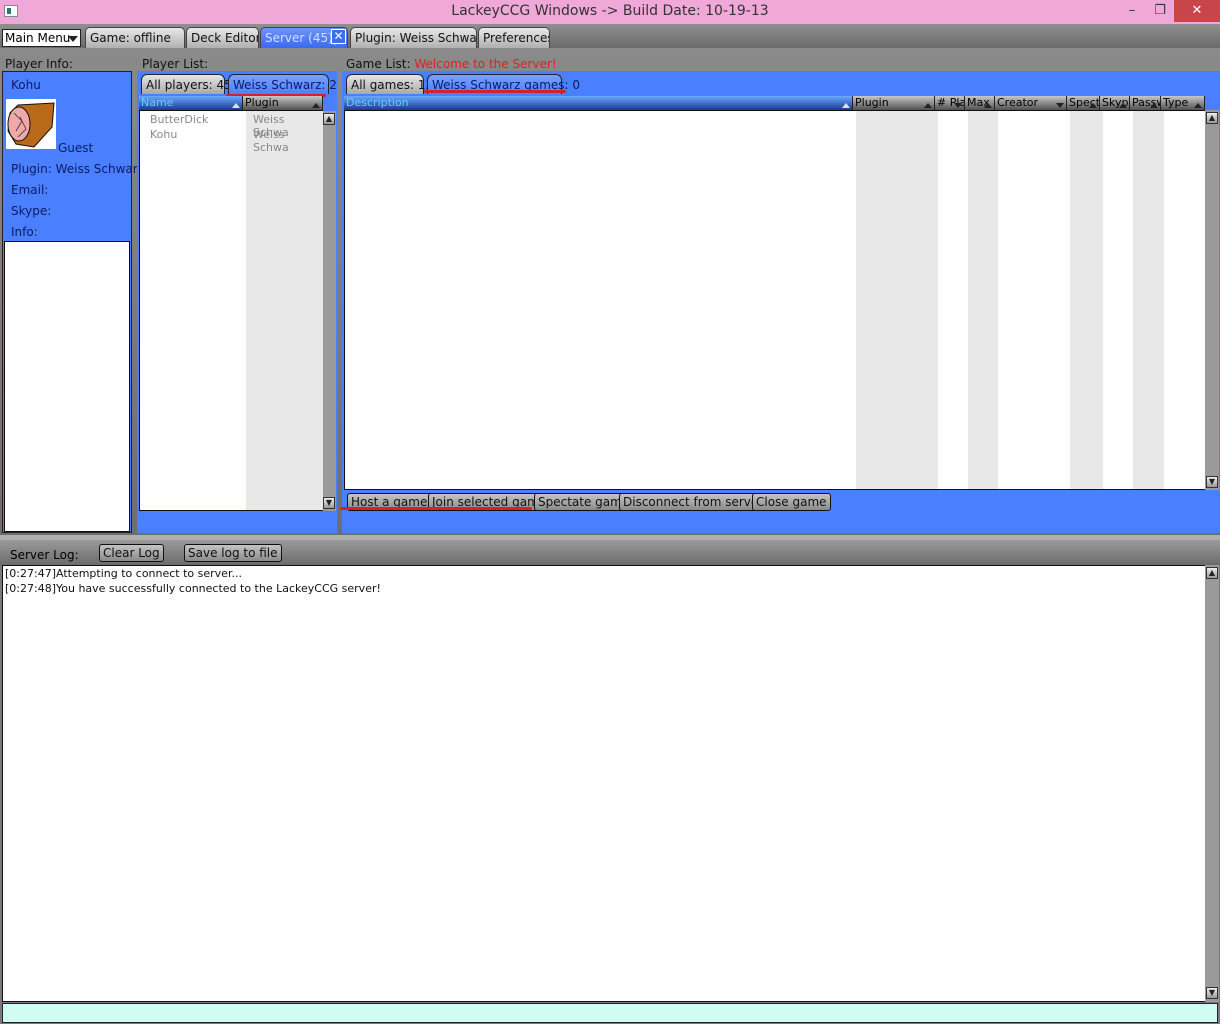 This screenshot has height=1024, width=1220. Describe the element at coordinates (186, 84) in the screenshot. I see `tab-all-players: All players: 45` at that location.